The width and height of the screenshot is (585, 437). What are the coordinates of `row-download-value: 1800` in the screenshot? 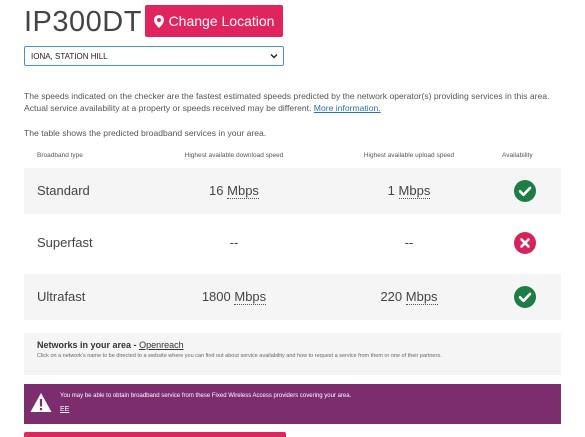 It's located at (216, 296).